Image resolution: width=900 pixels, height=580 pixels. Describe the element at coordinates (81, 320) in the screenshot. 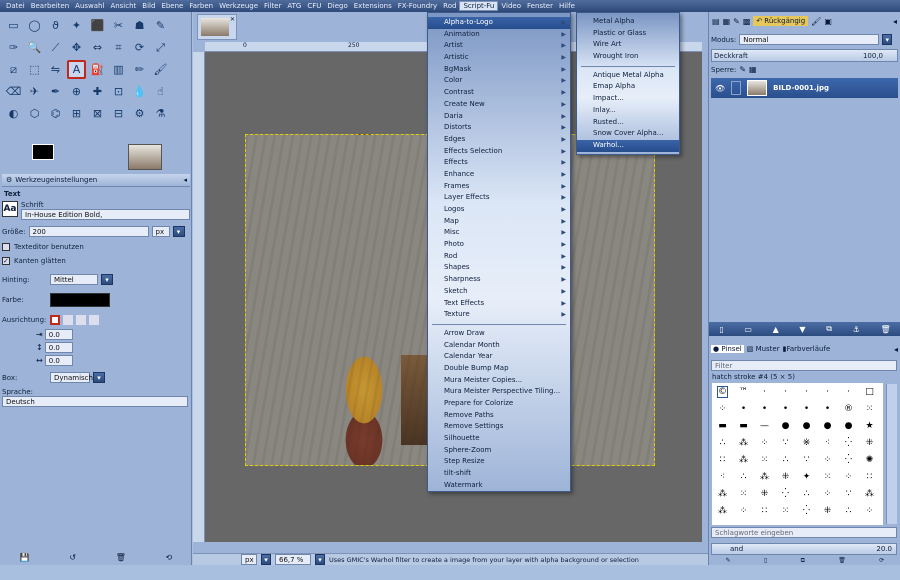

I see `justify-center-button` at that location.